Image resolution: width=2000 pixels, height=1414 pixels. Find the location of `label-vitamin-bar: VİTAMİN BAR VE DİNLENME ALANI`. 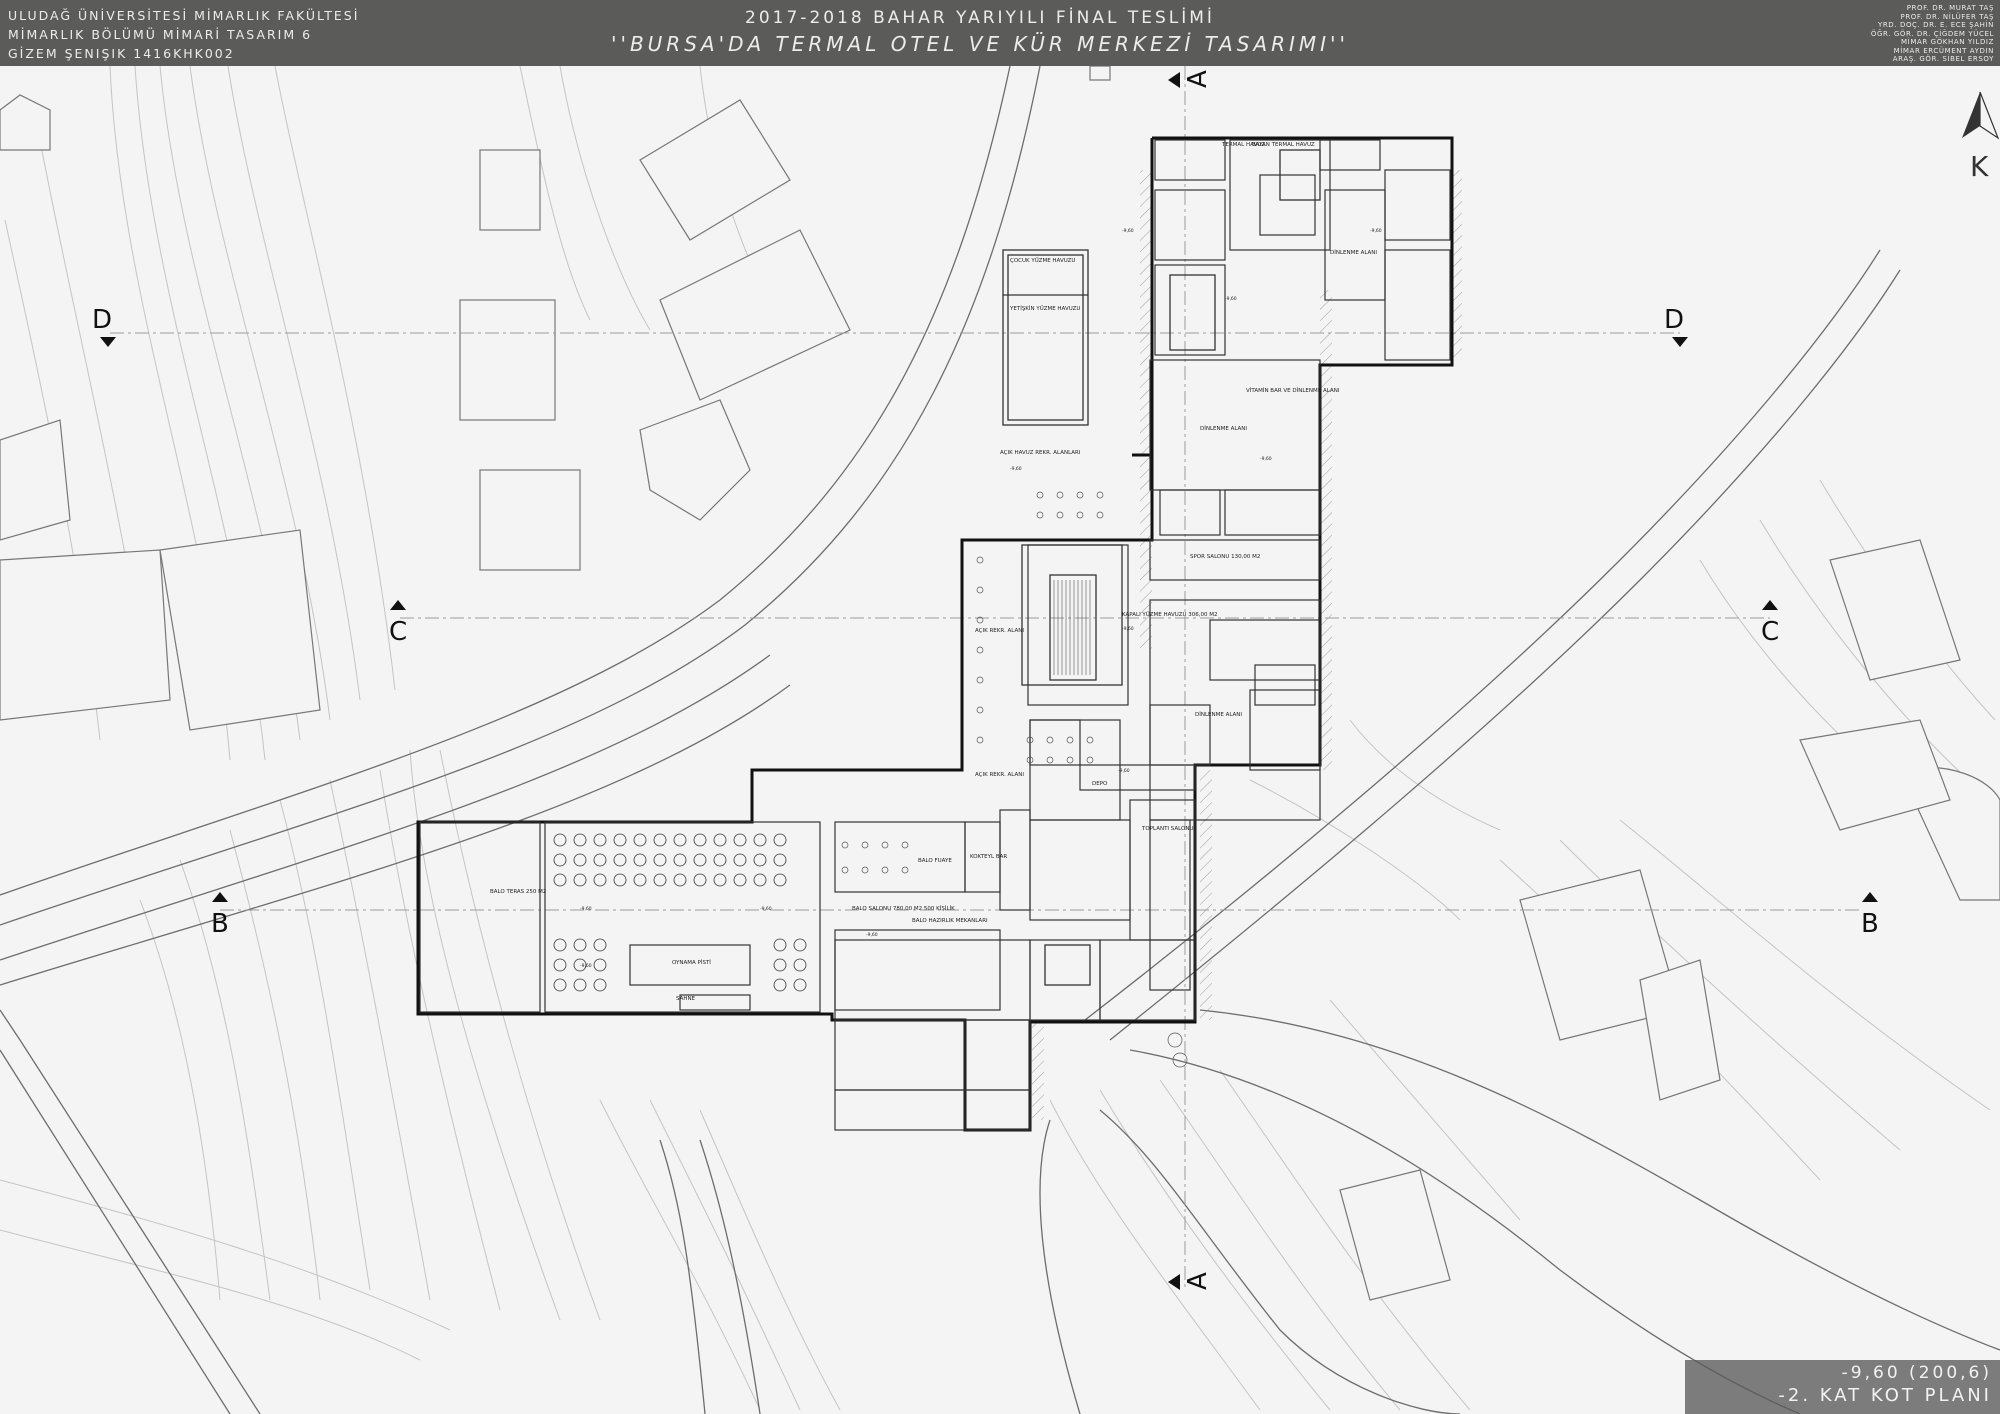

label-vitamin-bar: VİTAMİN BAR VE DİNLENME ALANI is located at coordinates (1293, 390).